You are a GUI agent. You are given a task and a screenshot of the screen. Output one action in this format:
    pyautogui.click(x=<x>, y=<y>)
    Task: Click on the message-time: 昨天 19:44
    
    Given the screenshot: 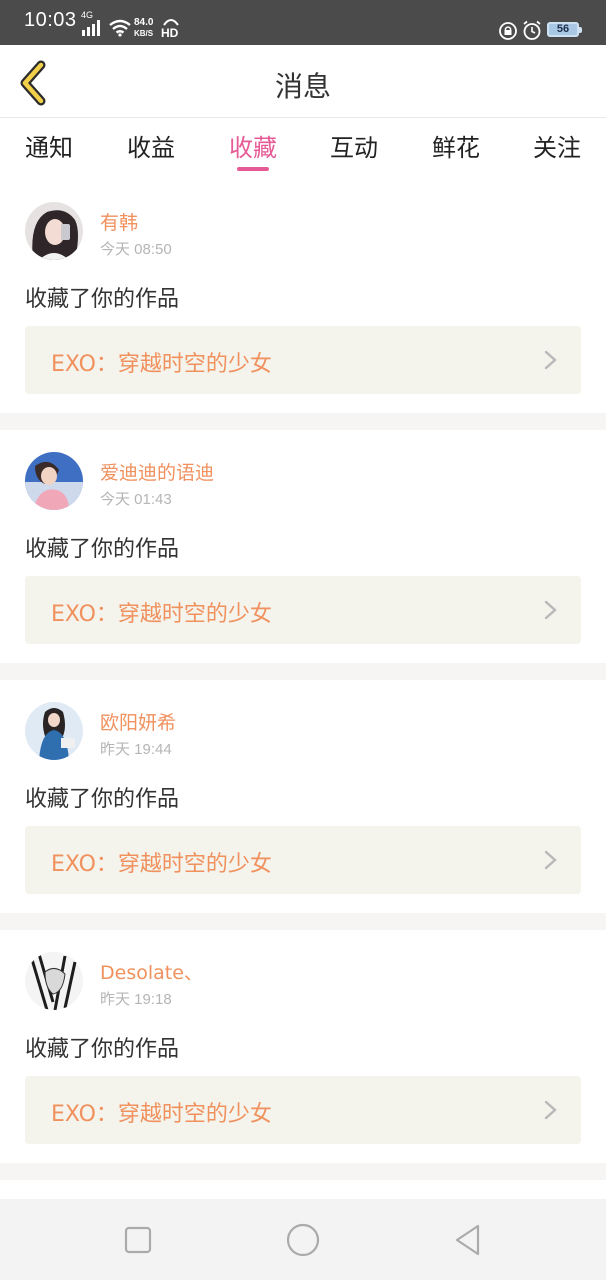 What is the action you would take?
    pyautogui.click(x=136, y=749)
    